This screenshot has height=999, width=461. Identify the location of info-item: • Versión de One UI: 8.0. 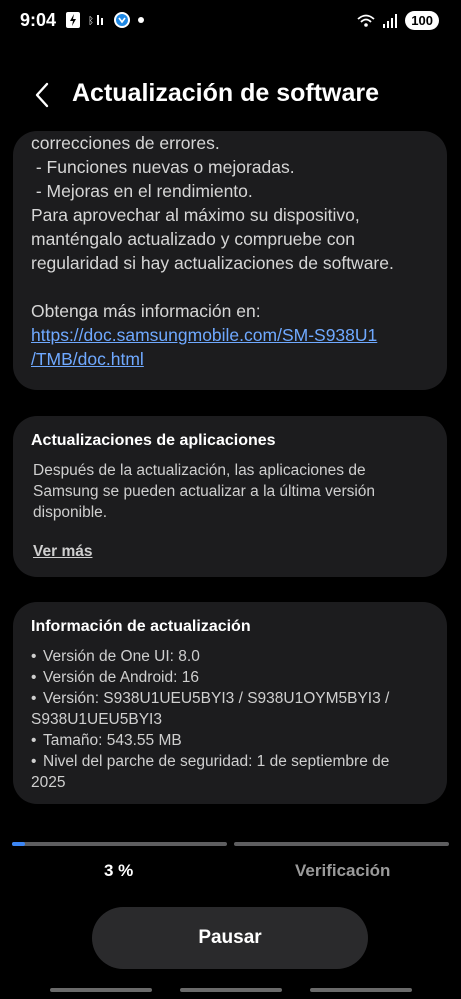
(230, 656).